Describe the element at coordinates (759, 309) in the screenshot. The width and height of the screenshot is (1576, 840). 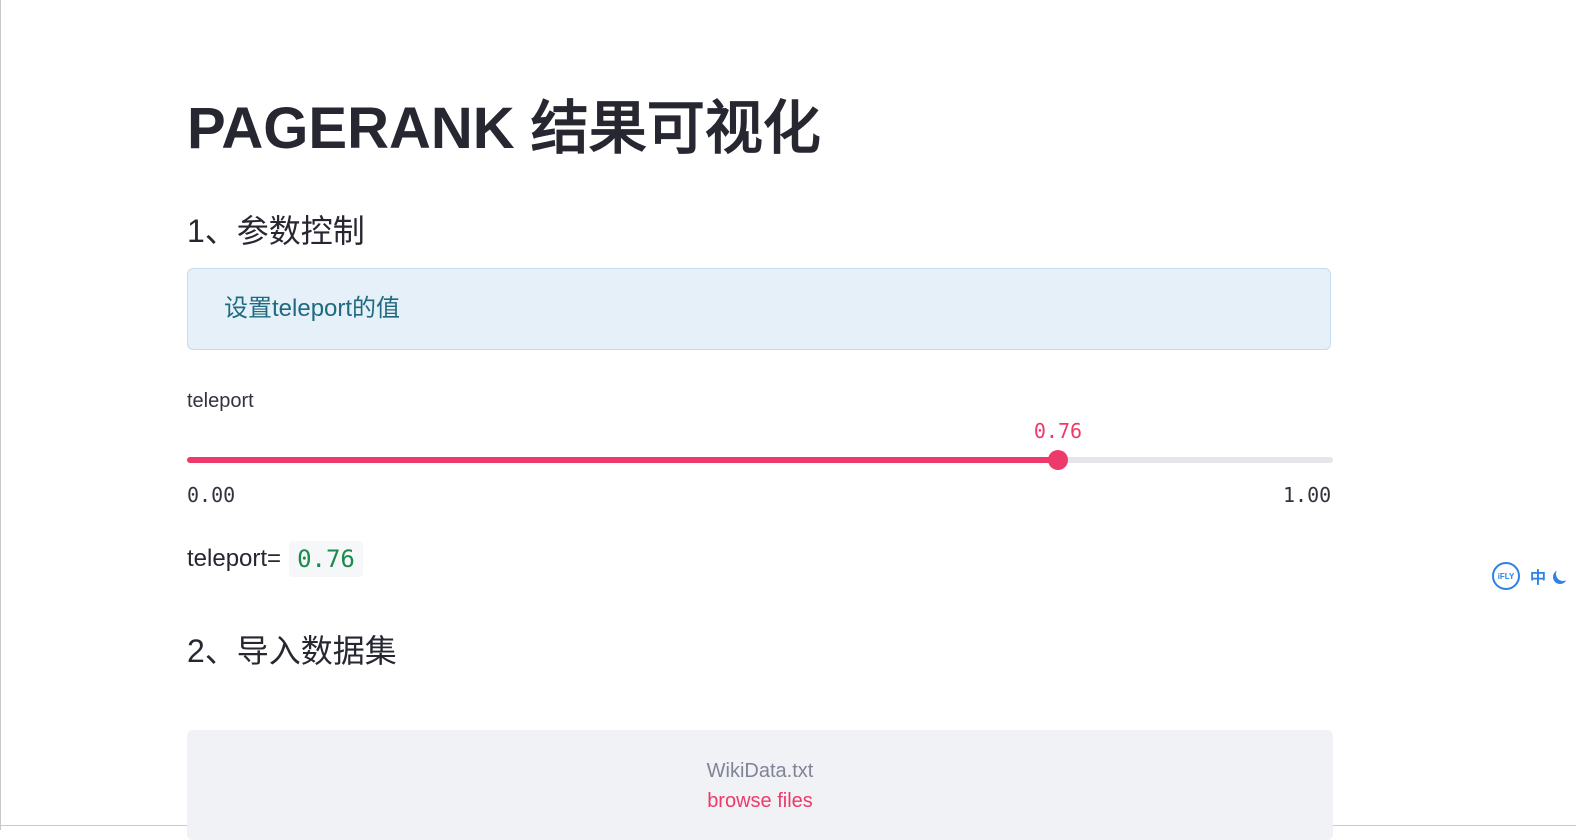
I see `info-alert: 设置teleport的值` at that location.